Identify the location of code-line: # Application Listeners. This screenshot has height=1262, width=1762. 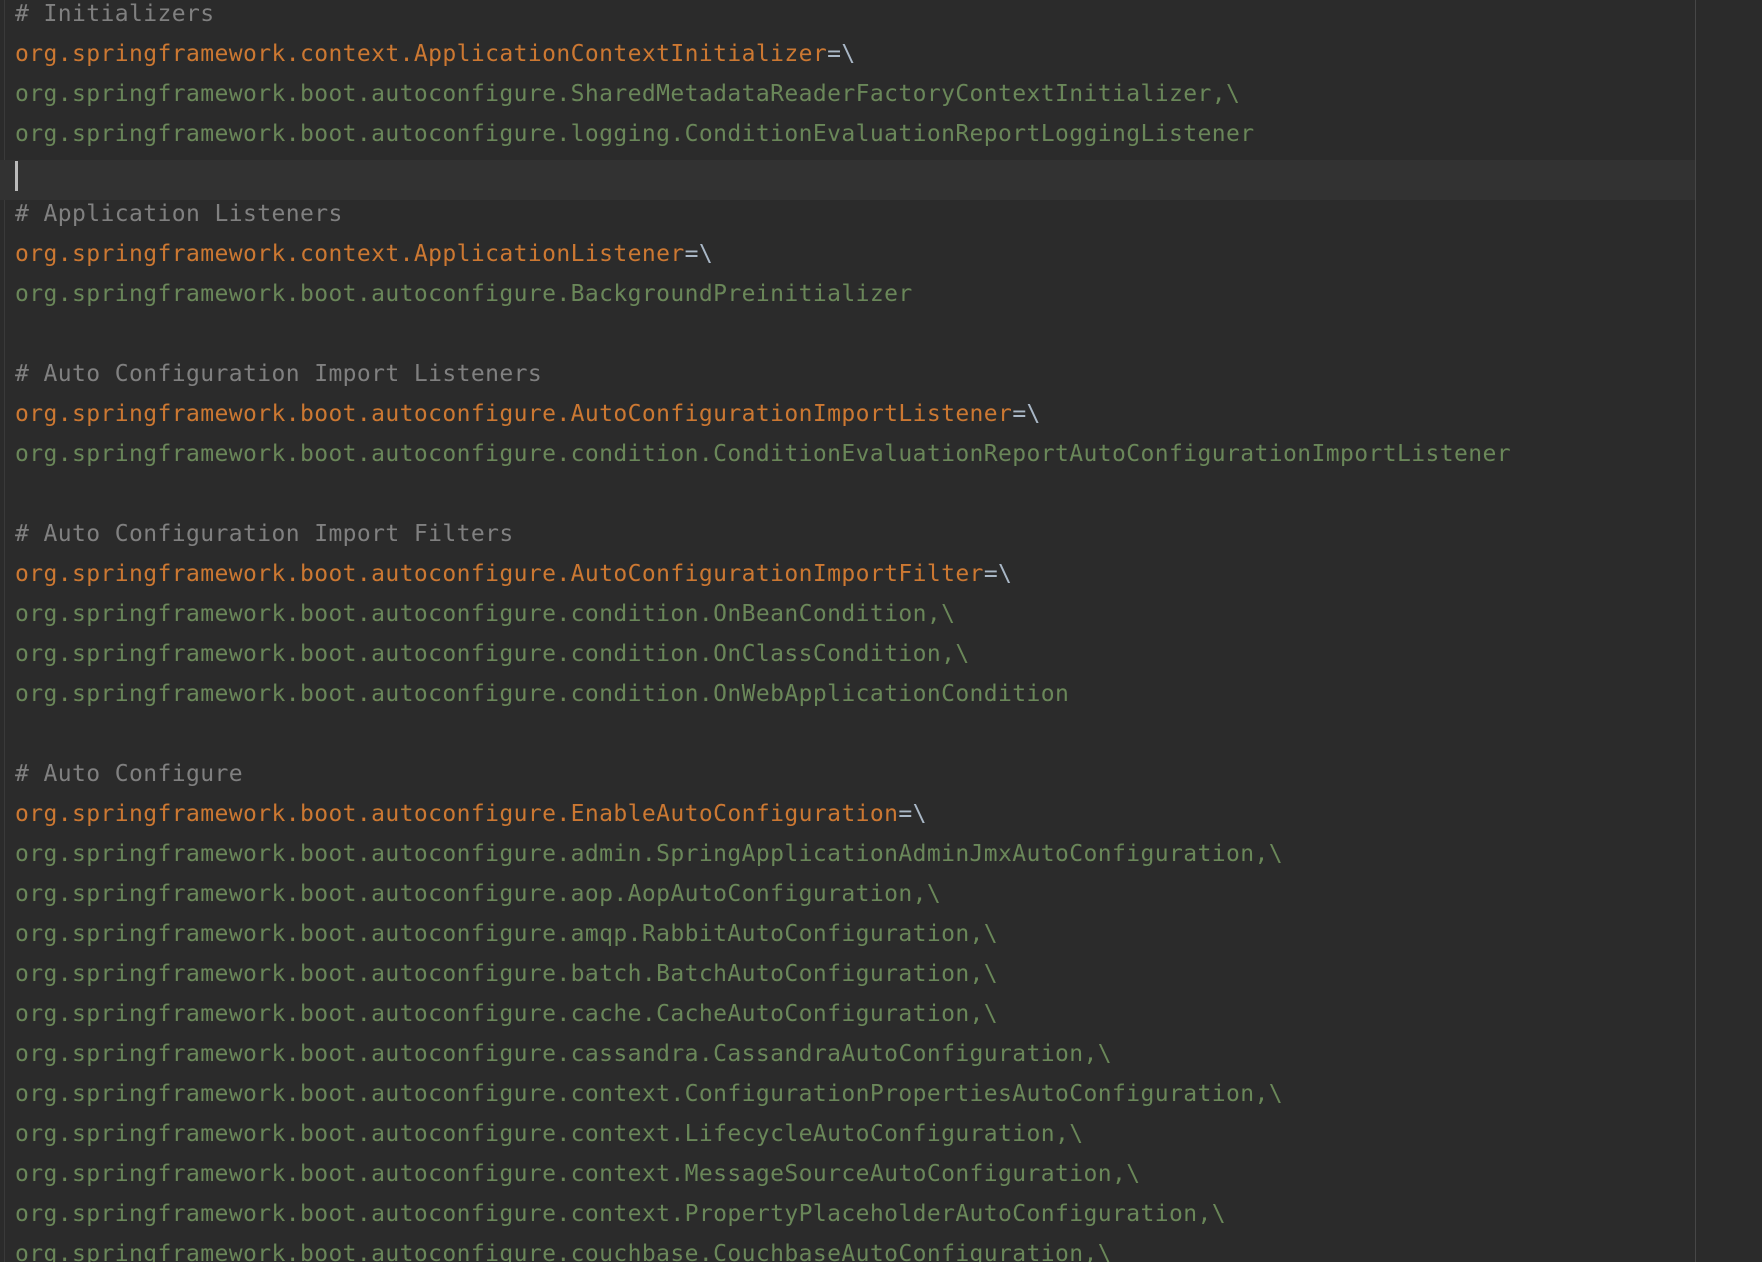
(855, 220).